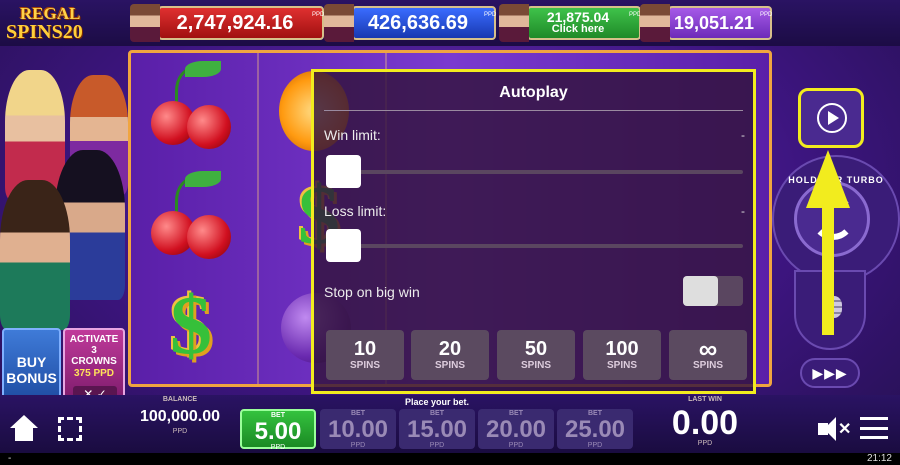 This screenshot has width=900, height=465. What do you see at coordinates (44, 32) in the screenshot?
I see `logo-line2: SPINS20` at bounding box center [44, 32].